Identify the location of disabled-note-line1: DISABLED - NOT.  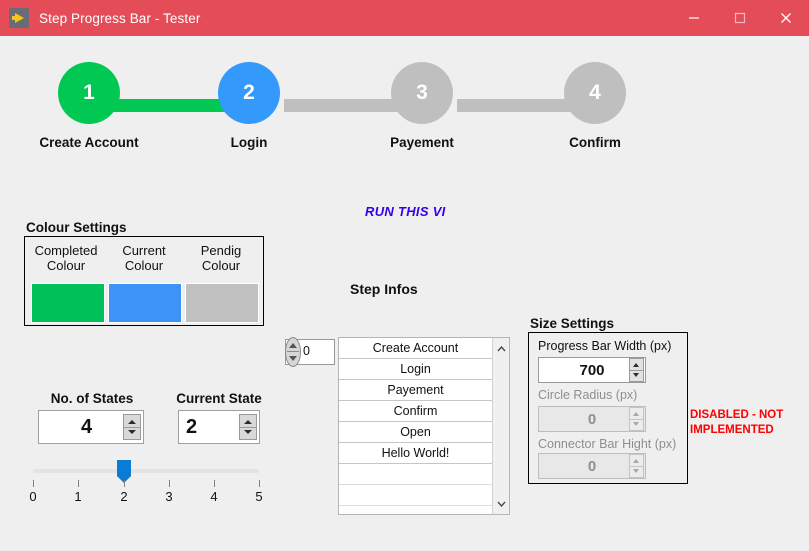
(737, 415).